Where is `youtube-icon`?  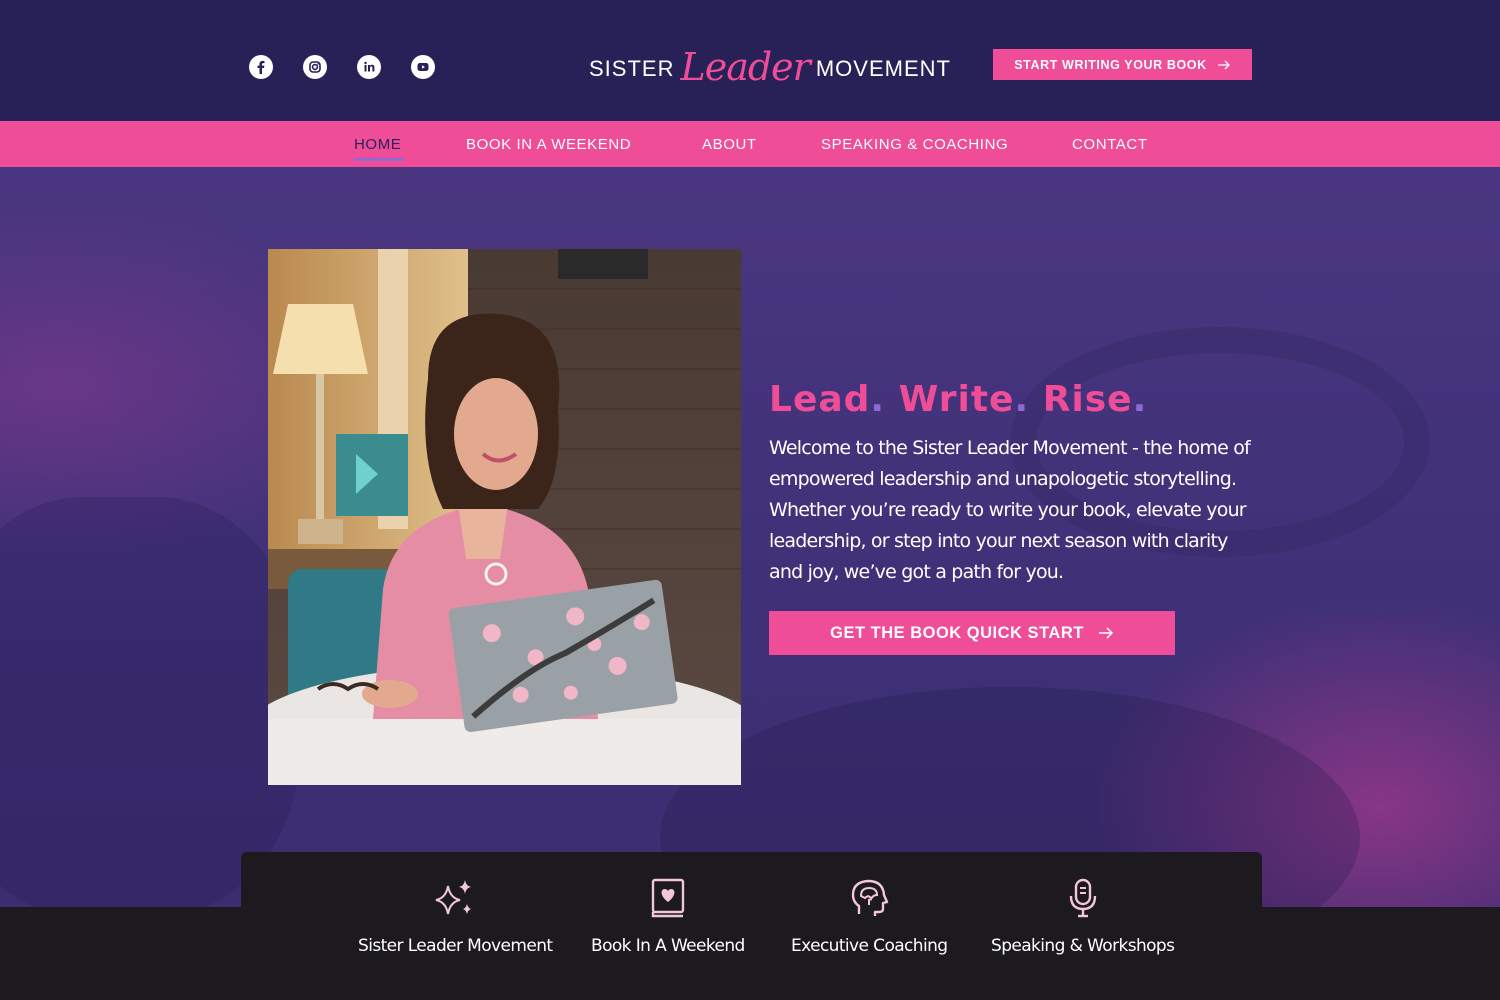 youtube-icon is located at coordinates (423, 67).